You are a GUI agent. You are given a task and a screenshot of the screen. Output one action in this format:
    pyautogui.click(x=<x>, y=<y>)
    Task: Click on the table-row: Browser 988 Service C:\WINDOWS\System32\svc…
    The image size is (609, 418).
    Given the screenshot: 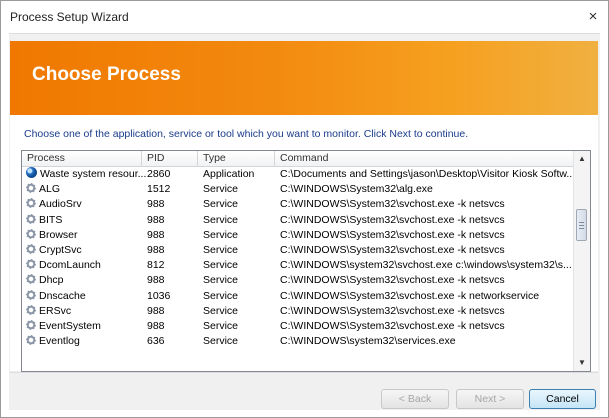 What is the action you would take?
    pyautogui.click(x=297, y=235)
    